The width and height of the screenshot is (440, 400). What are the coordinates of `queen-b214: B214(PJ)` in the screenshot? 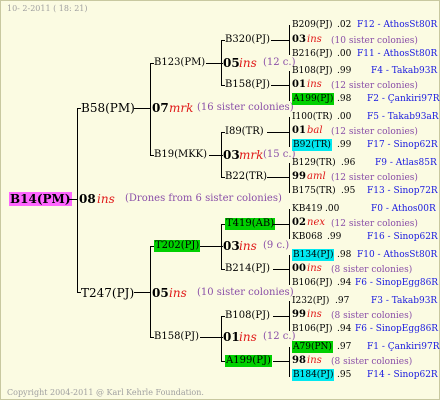 It's located at (247, 269).